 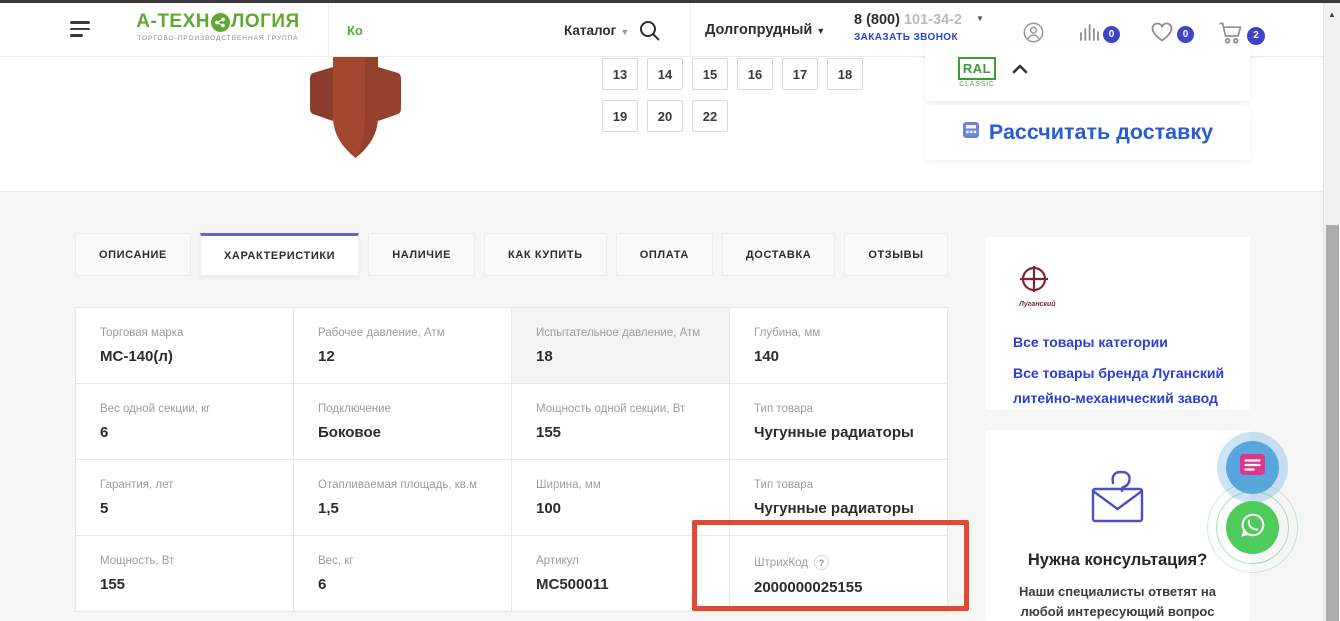 I want to click on order-call-link: ЗАКАЗАТЬ ЗВОНОК, so click(x=919, y=37).